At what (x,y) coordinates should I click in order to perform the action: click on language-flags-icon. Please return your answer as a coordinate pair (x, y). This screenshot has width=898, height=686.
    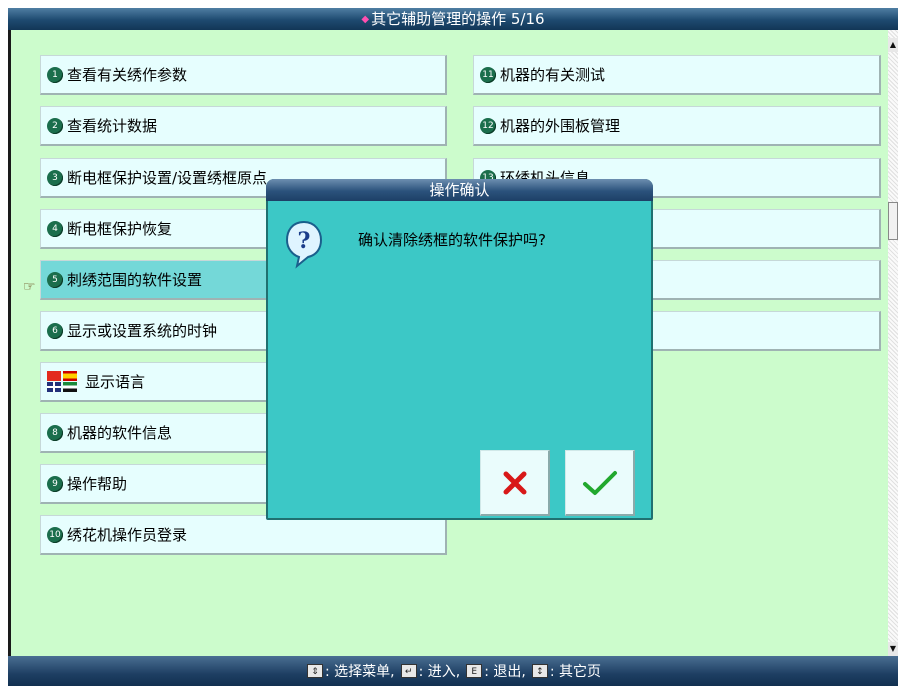
    Looking at the image, I should click on (62, 381).